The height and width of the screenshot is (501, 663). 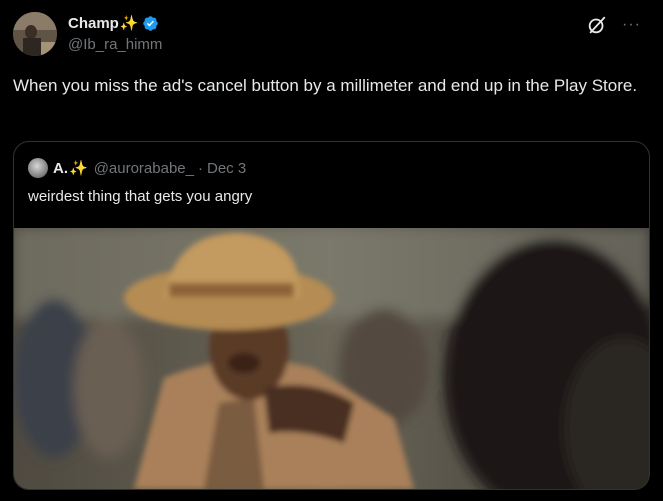 What do you see at coordinates (613, 25) in the screenshot?
I see `top-actions: ···` at bounding box center [613, 25].